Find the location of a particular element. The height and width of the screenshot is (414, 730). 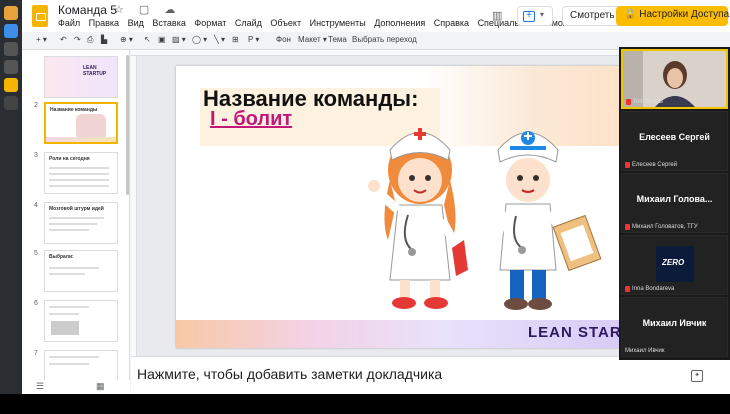

explore-icon: ✦ is located at coordinates (697, 376).